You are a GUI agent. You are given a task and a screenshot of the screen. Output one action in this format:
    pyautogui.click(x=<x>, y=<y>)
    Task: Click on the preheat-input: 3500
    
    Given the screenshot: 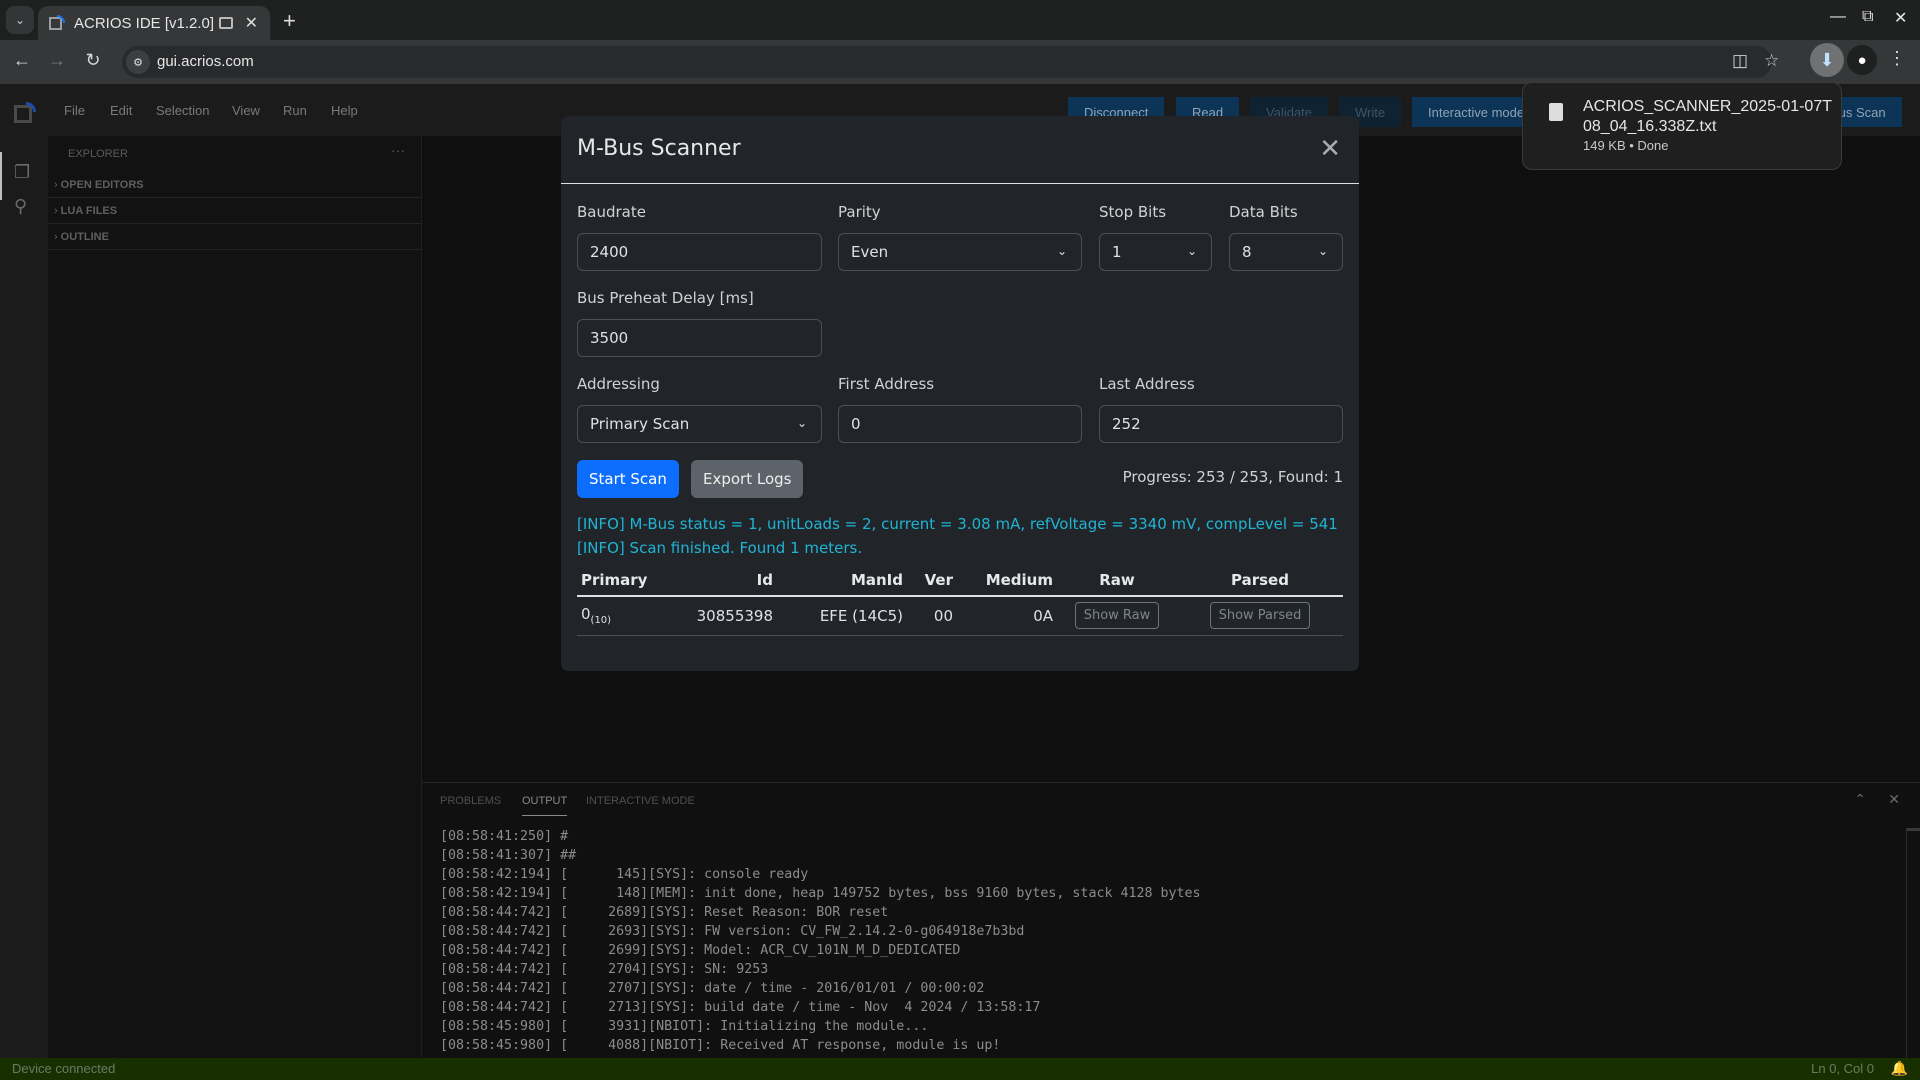 What is the action you would take?
    pyautogui.click(x=699, y=338)
    